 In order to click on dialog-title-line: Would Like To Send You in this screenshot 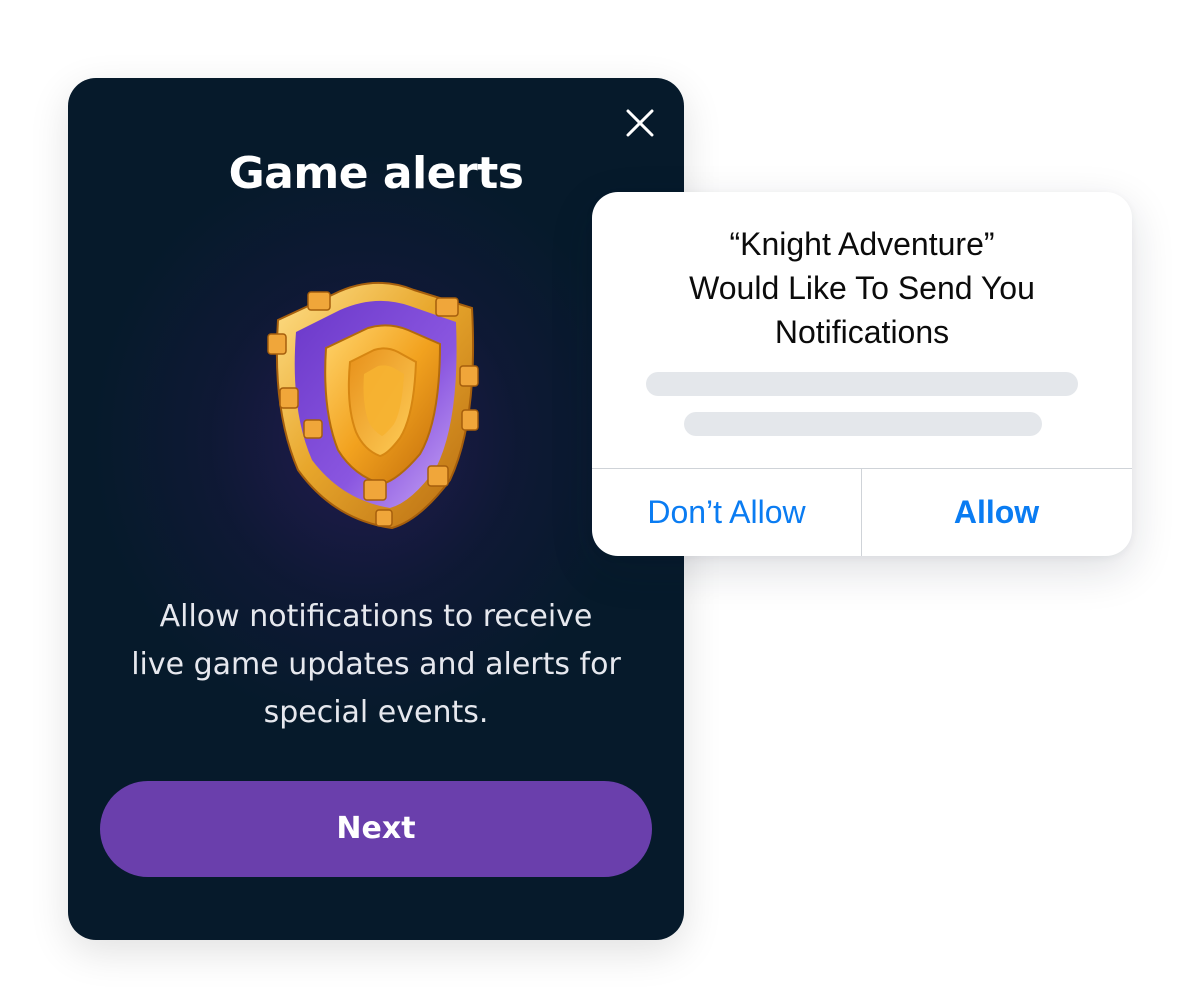, I will do `click(862, 288)`.